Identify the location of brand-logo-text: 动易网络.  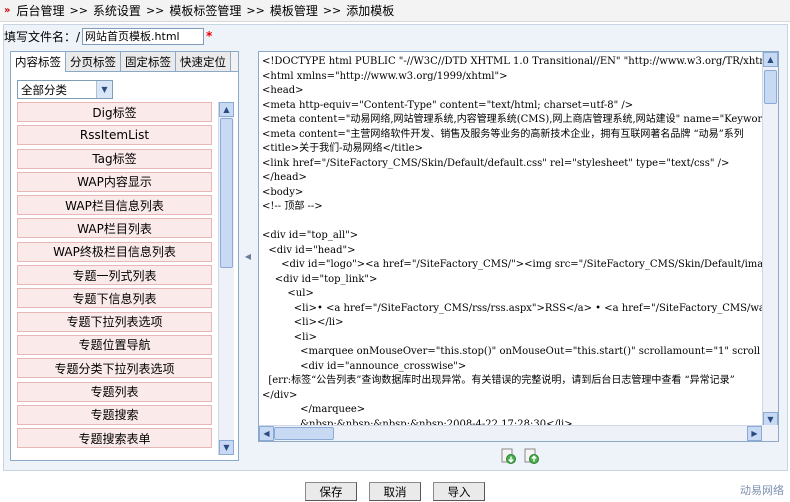
(762, 490).